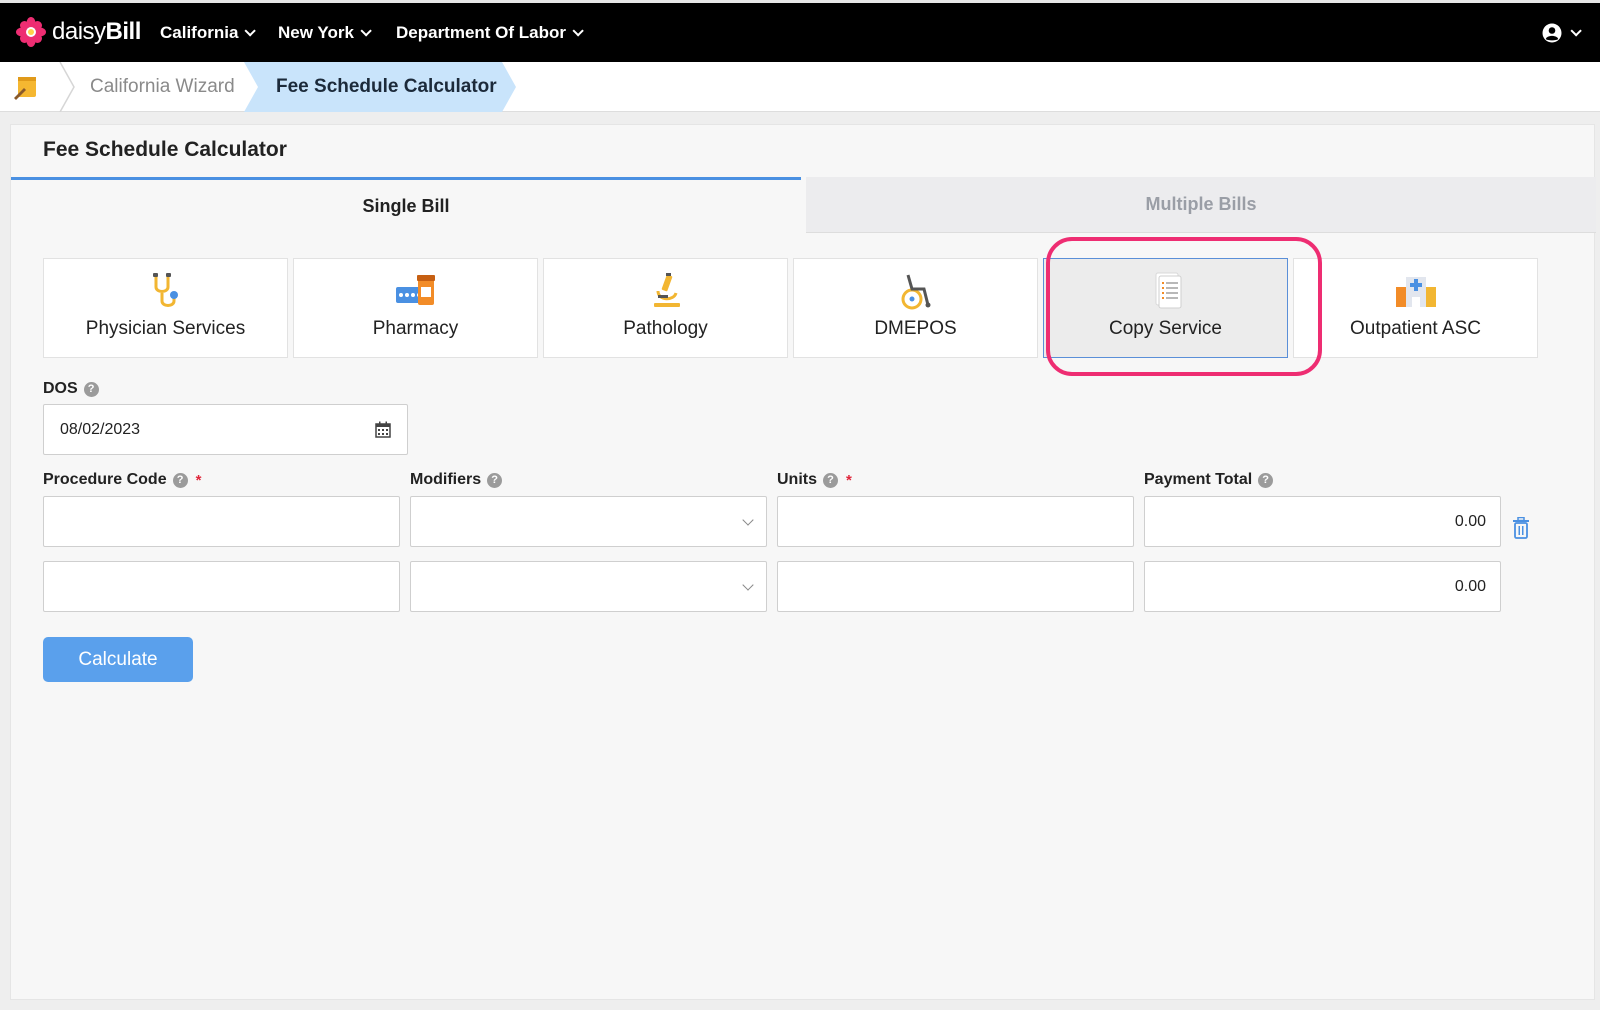 The width and height of the screenshot is (1600, 1010). Describe the element at coordinates (1415, 292) in the screenshot. I see `hospital-icon` at that location.